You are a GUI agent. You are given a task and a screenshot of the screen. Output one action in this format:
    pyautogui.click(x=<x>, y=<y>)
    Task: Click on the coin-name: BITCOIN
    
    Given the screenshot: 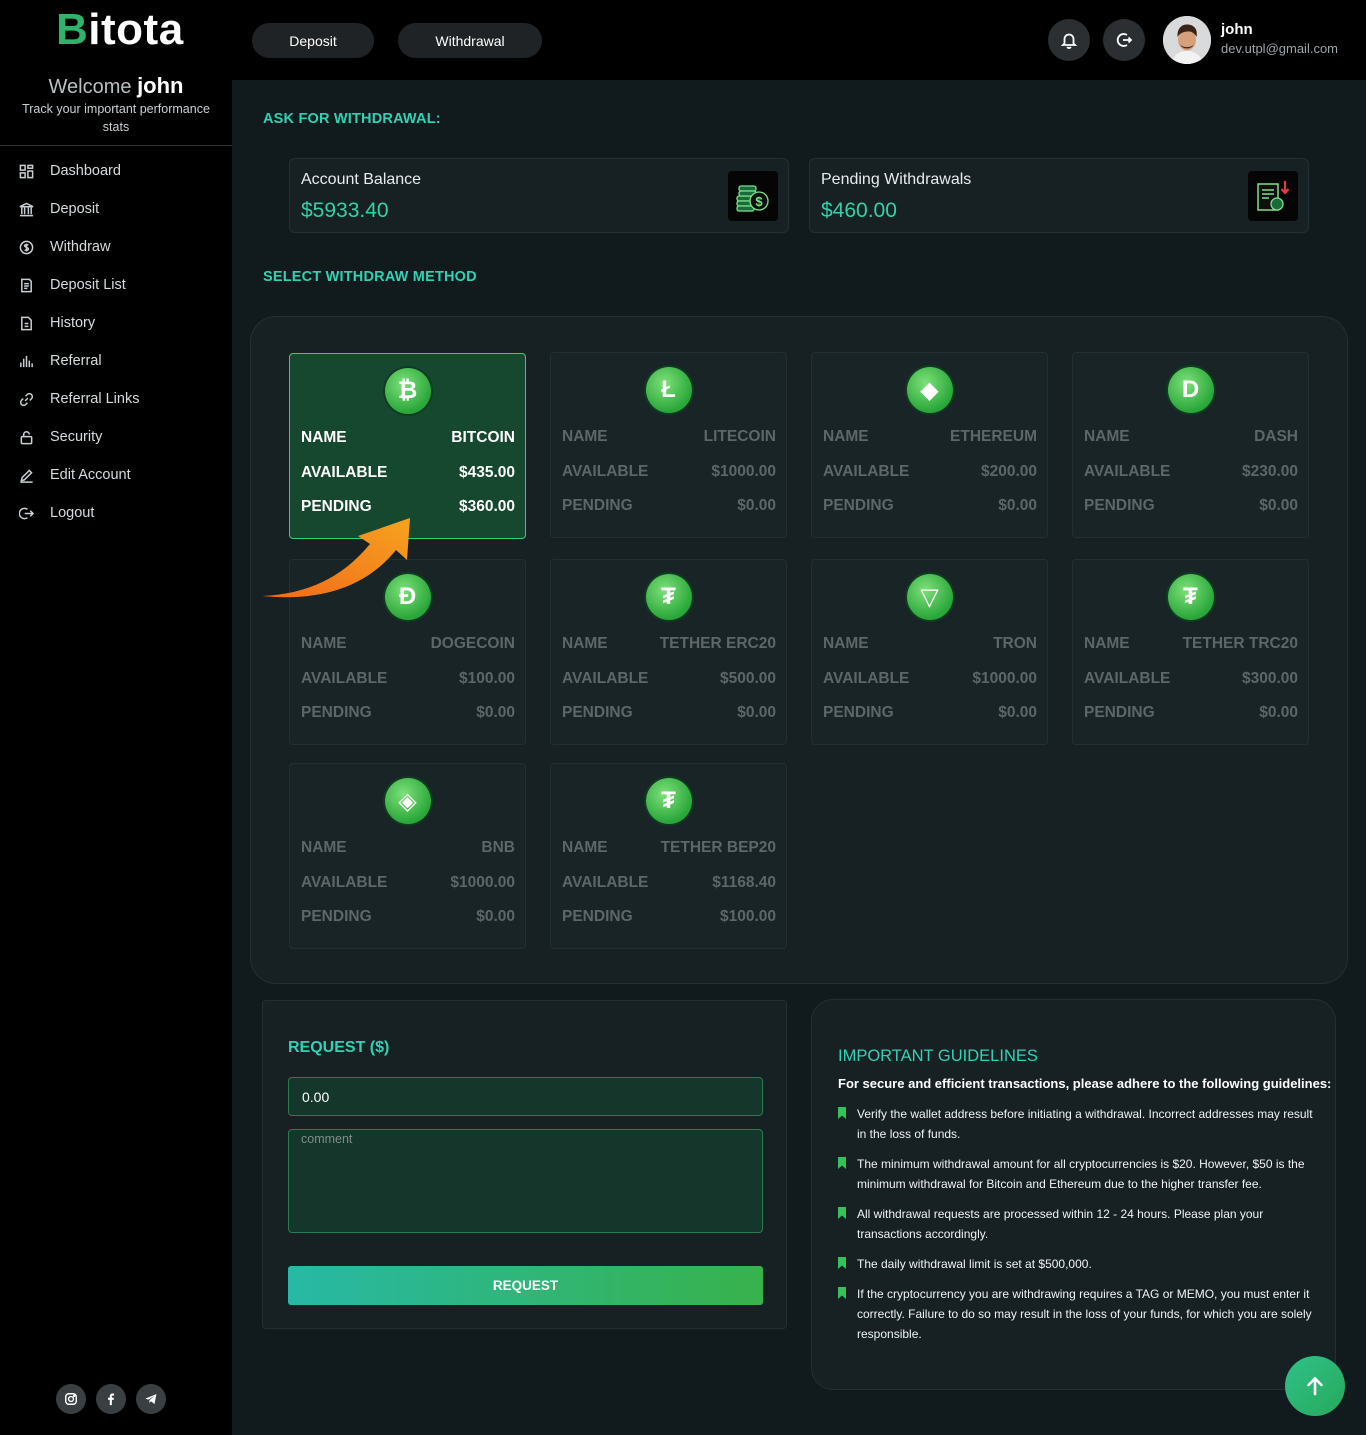 What is the action you would take?
    pyautogui.click(x=483, y=437)
    